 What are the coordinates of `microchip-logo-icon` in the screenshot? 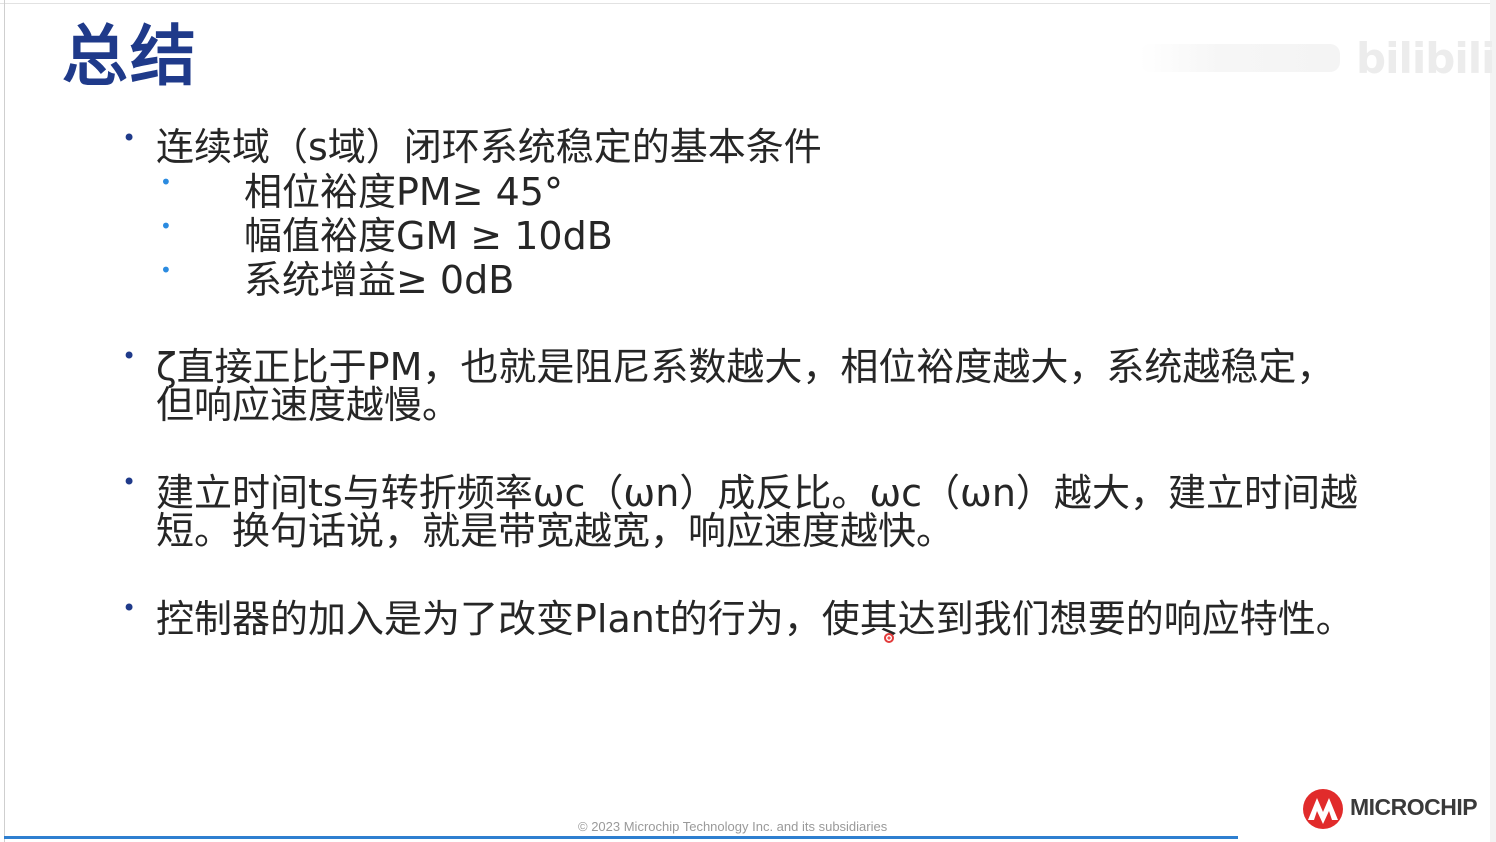 It's located at (1323, 809).